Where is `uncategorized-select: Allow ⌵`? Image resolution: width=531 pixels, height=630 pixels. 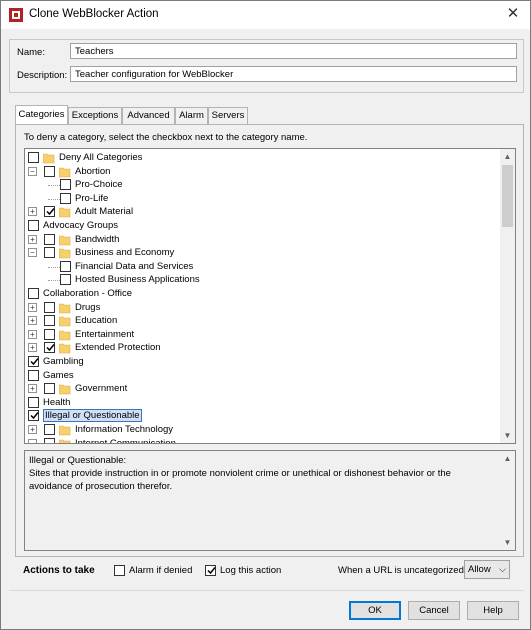 uncategorized-select: Allow ⌵ is located at coordinates (487, 569).